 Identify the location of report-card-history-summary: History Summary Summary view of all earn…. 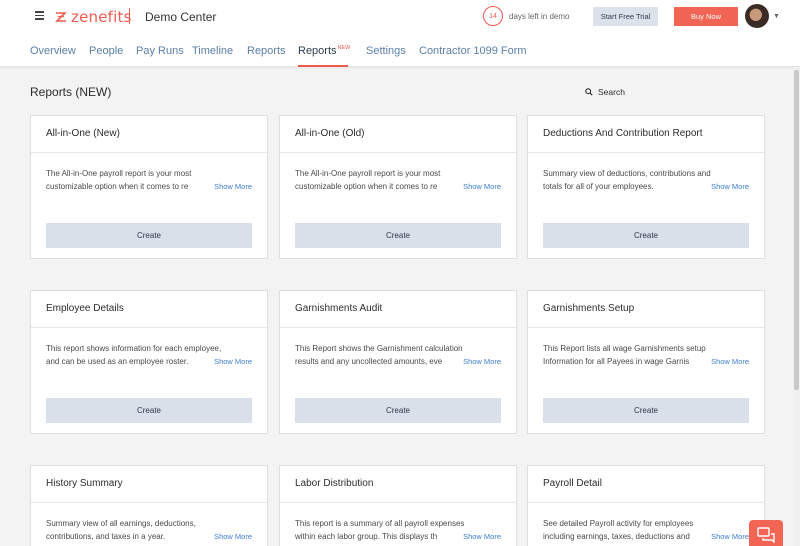
(149, 505).